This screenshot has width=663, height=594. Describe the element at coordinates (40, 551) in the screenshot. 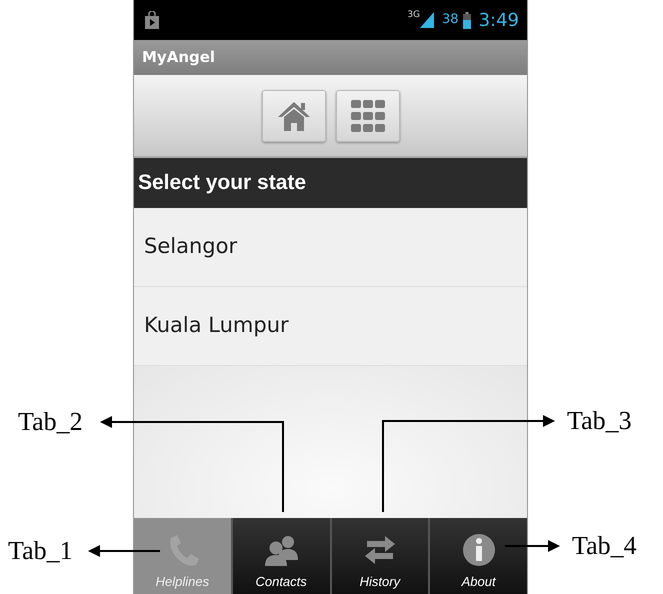

I see `callout-label: Tab_1` at that location.